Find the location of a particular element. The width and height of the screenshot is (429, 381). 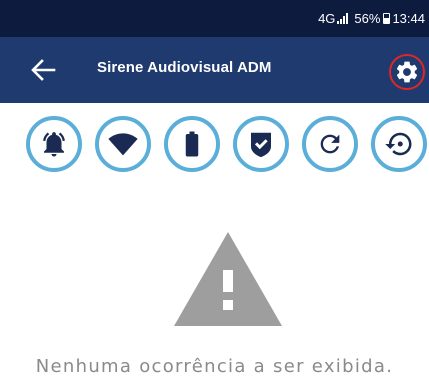

empty-message: Nenhuma ocorrência a ser exibida. is located at coordinates (214, 366).